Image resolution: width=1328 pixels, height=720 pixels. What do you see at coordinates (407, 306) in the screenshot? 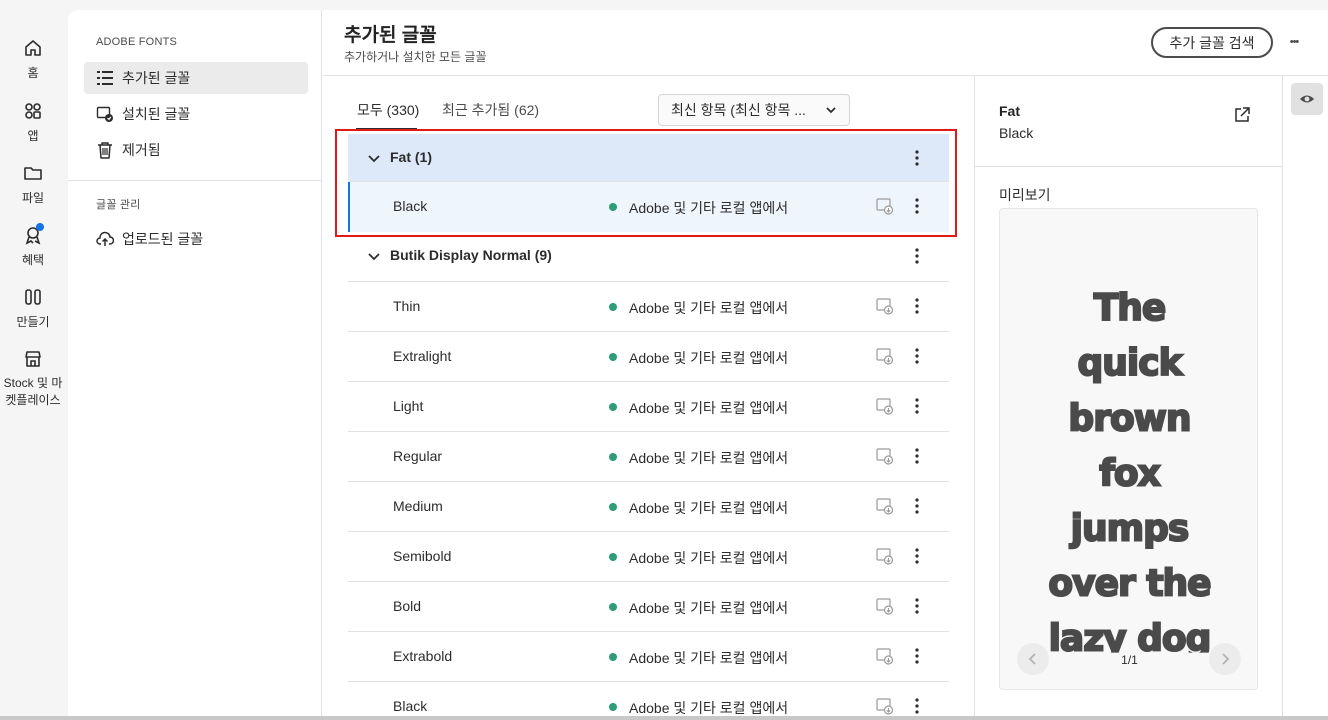
I see `font-style-name: Thin` at bounding box center [407, 306].